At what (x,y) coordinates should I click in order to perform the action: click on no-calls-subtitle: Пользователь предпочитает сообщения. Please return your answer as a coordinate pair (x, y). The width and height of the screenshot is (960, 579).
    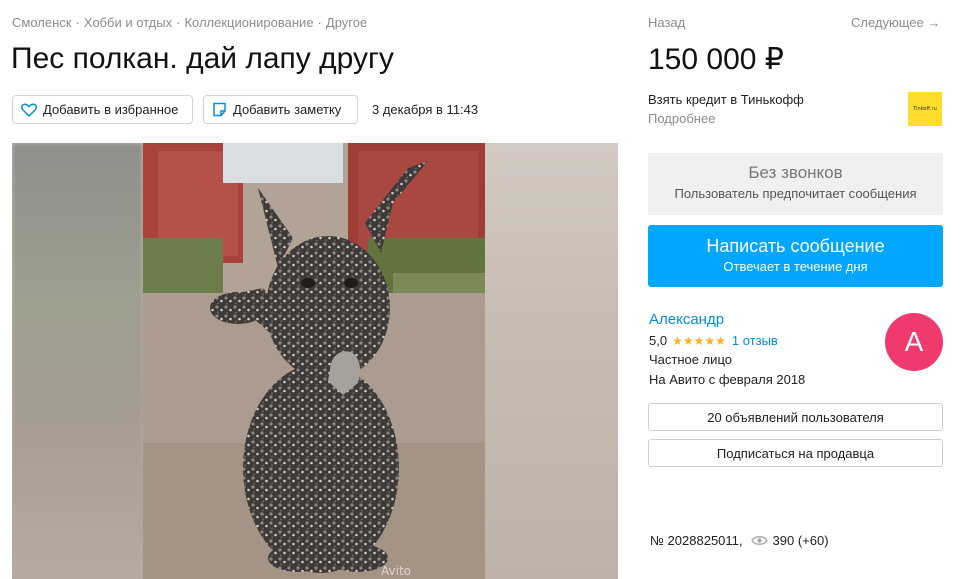
    Looking at the image, I should click on (795, 193).